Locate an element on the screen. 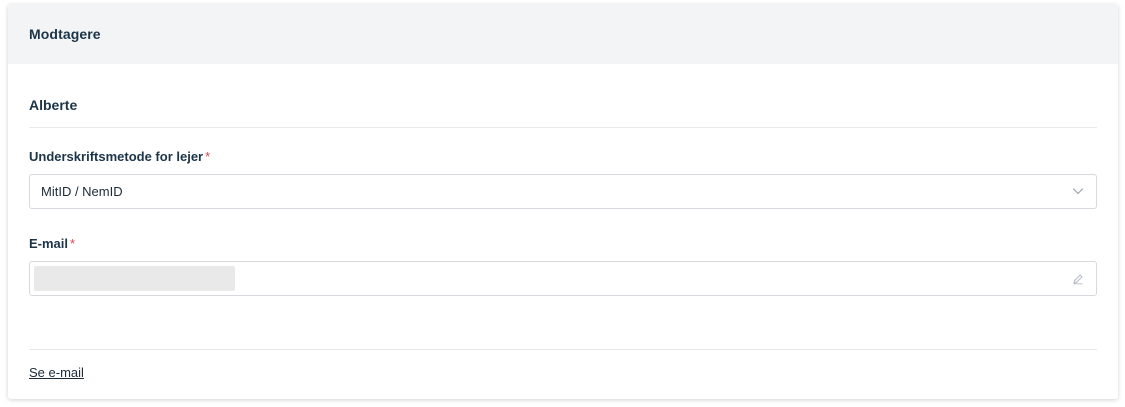 The height and width of the screenshot is (407, 1125). email-field is located at coordinates (563, 278).